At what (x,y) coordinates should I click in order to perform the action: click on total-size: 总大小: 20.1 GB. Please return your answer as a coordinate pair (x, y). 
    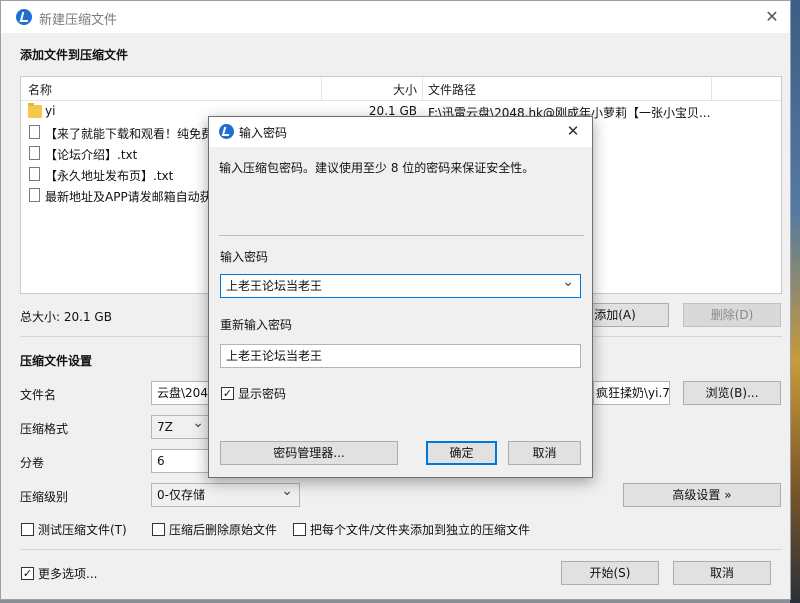
    Looking at the image, I should click on (66, 317).